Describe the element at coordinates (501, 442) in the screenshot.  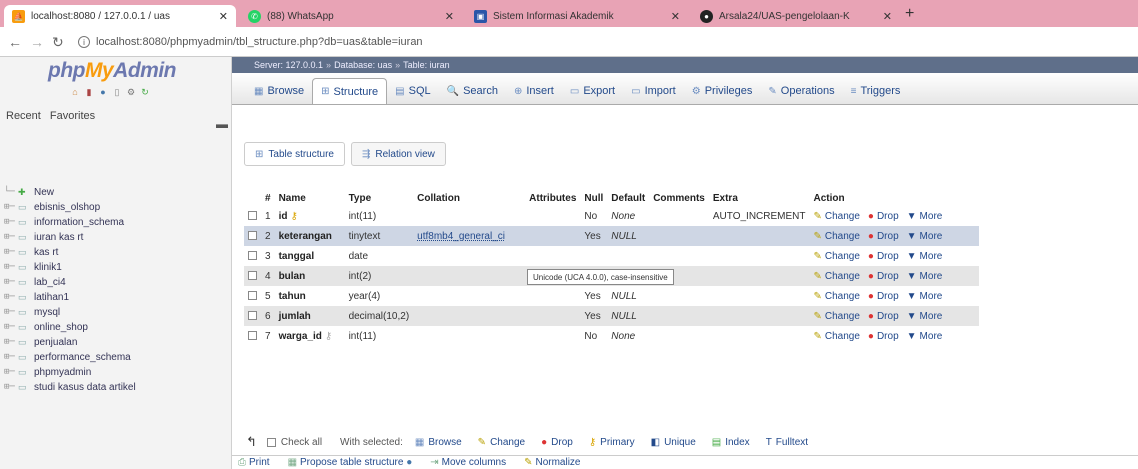
I see `bulk-change-button: ✎ Change` at that location.